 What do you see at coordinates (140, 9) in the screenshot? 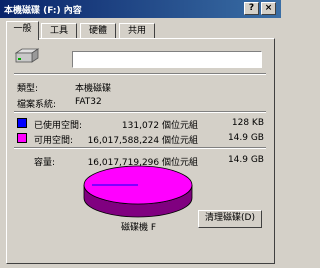
I see `title-bar: 本機磁碟 (F:) 內容 ? ×` at bounding box center [140, 9].